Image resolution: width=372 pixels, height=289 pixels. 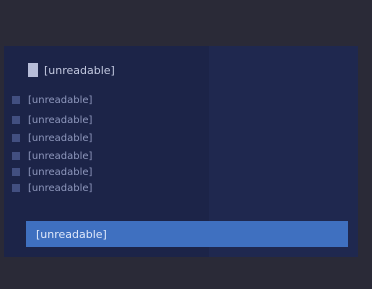 I want to click on highlighted-row-label: [unreadable], so click(x=71, y=234).